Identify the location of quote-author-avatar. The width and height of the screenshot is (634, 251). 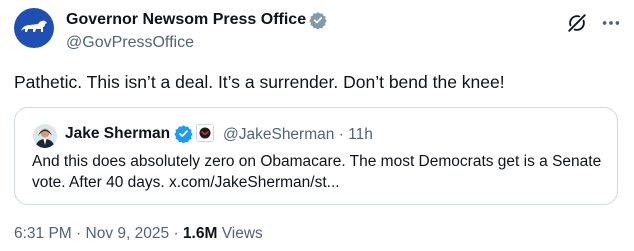
(45, 136).